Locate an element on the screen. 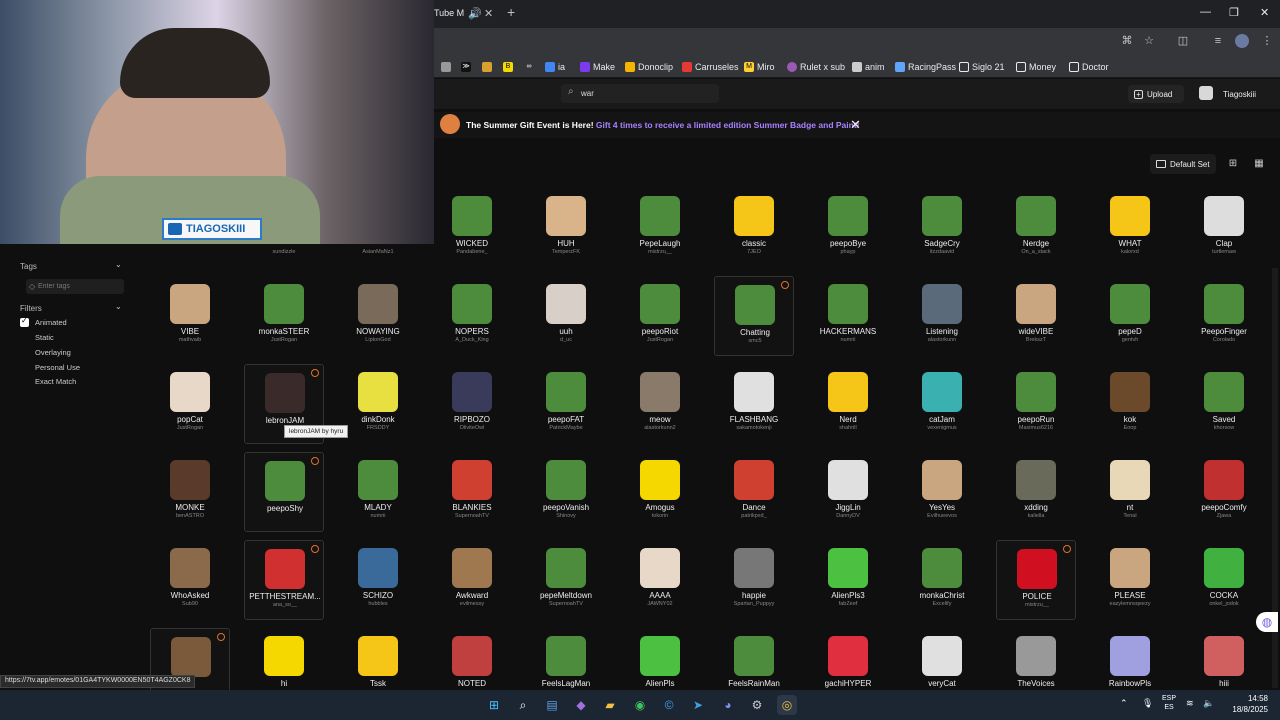 The width and height of the screenshot is (1280, 720). emote-card: POLICE mistrzu__ is located at coordinates (1036, 580).